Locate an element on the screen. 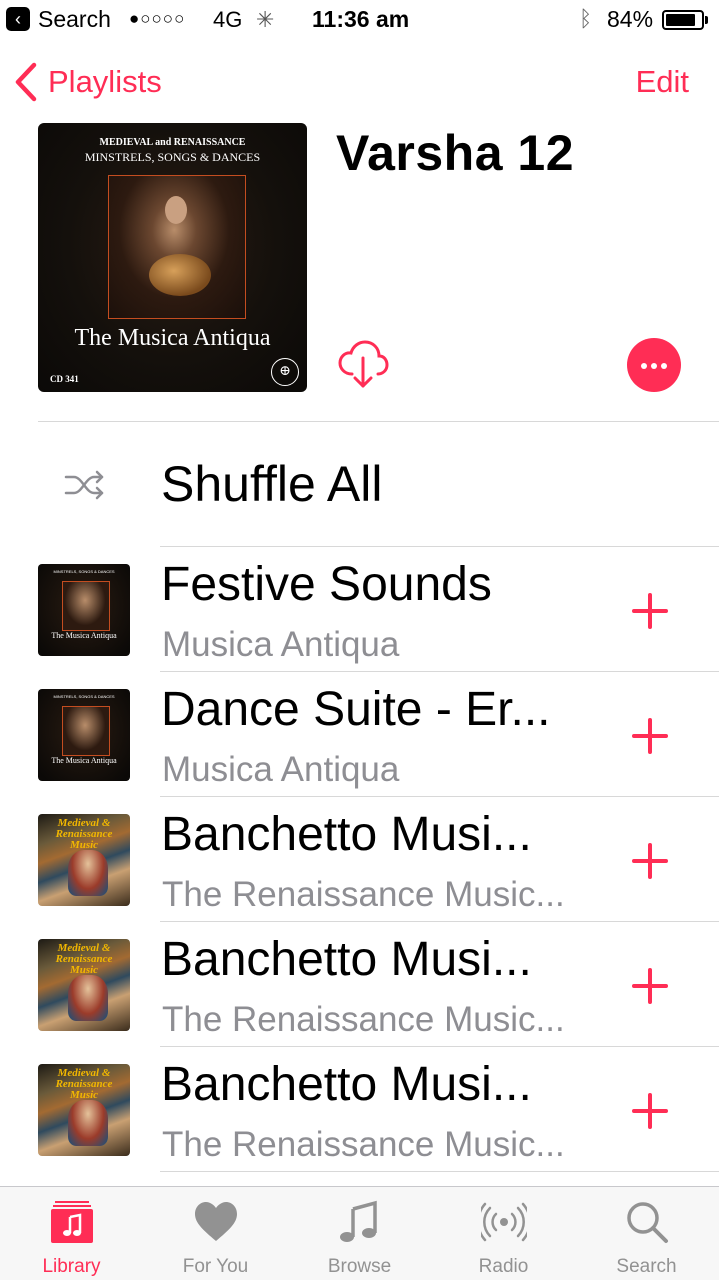 This screenshot has height=1281, width=719. painting-lute is located at coordinates (180, 275).